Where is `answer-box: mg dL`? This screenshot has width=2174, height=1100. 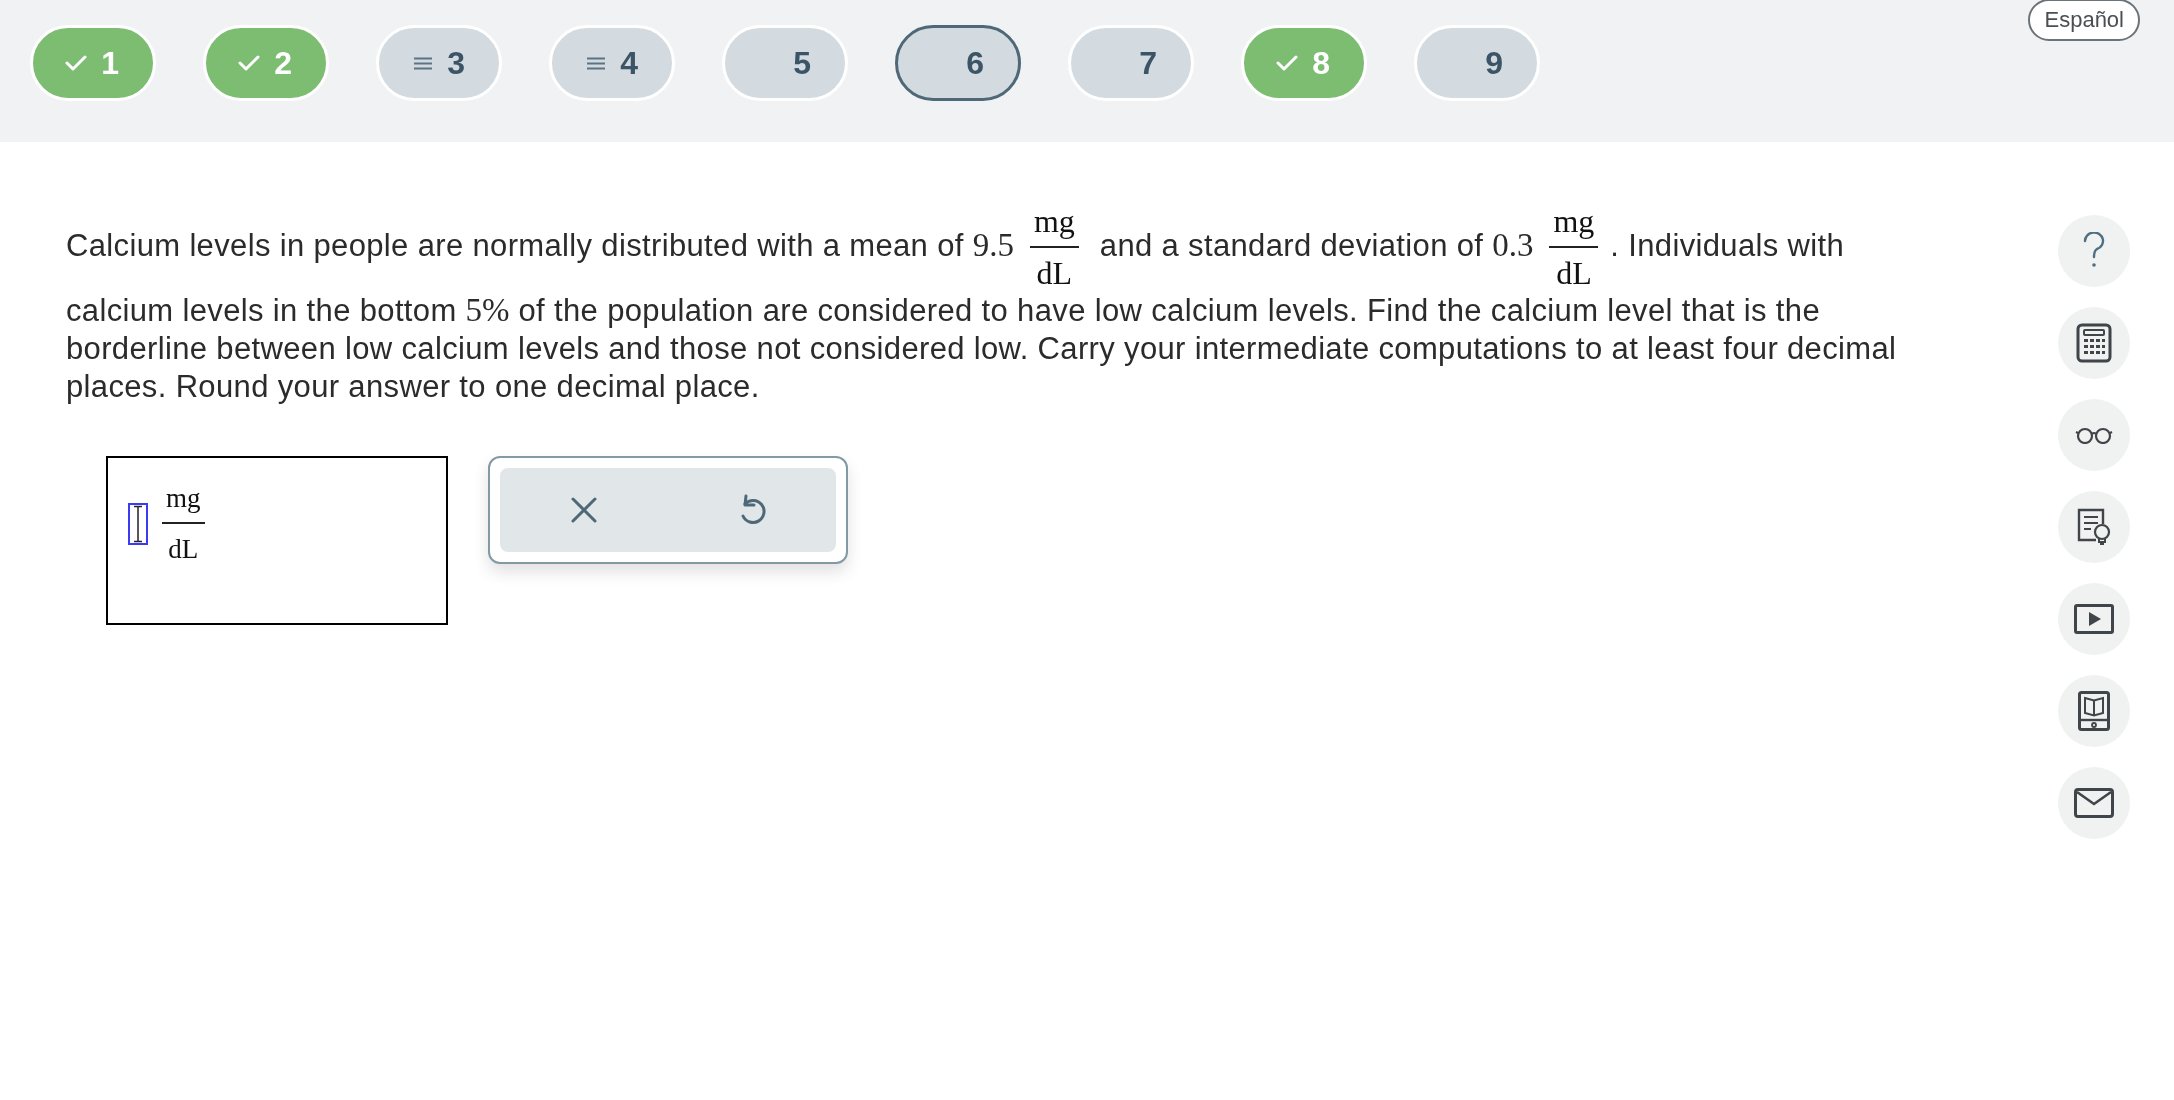
answer-box: mg dL is located at coordinates (277, 541).